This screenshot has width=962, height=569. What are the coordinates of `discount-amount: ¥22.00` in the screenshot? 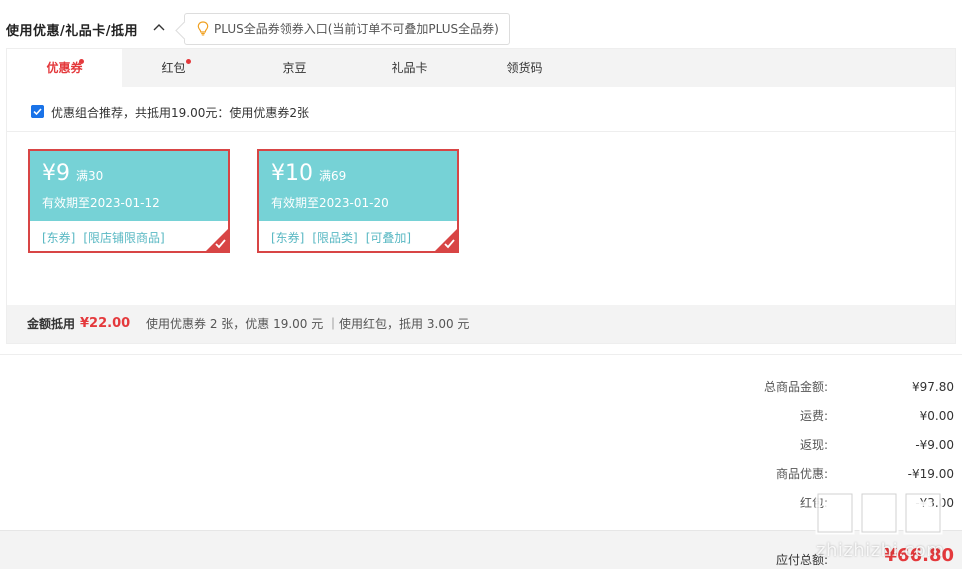 It's located at (105, 323).